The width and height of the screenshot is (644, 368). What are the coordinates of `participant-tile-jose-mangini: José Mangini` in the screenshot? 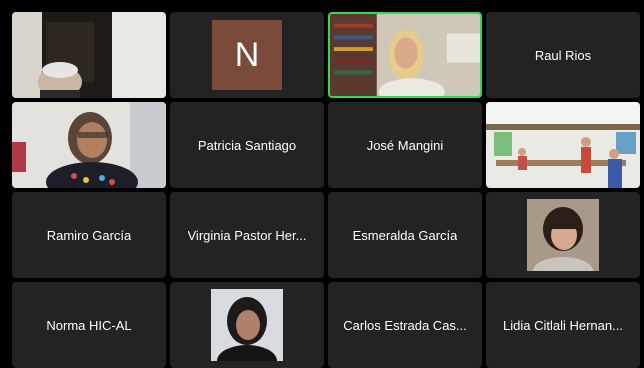 It's located at (405, 145).